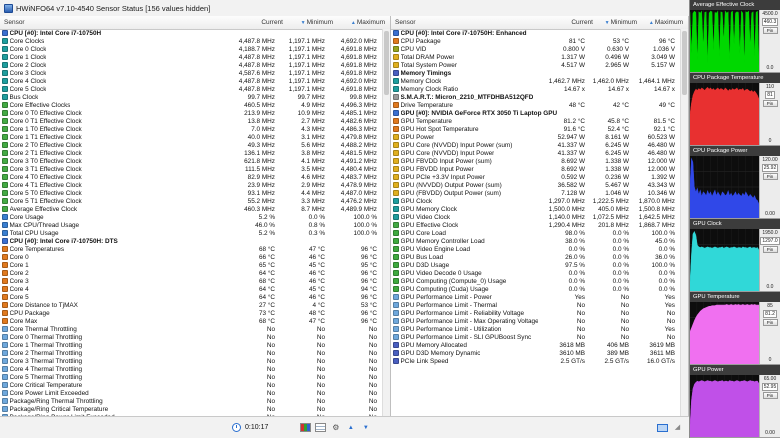 Image resolution: width=780 pixels, height=438 pixels. I want to click on sensor-row: Core 3 68 °C 46 °C 96 °C, so click(191, 281).